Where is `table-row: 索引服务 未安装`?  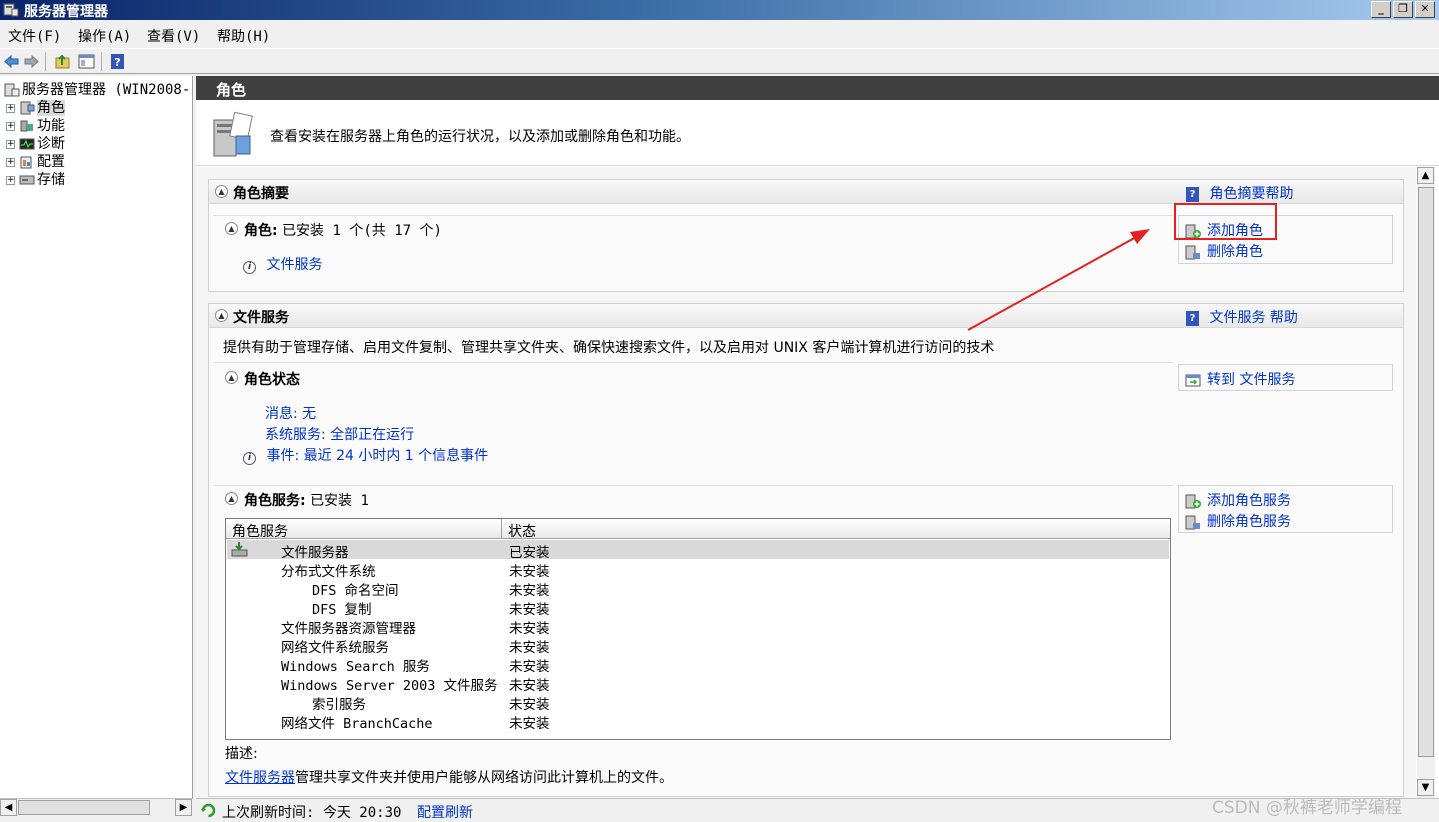 table-row: 索引服务 未安装 is located at coordinates (698, 702).